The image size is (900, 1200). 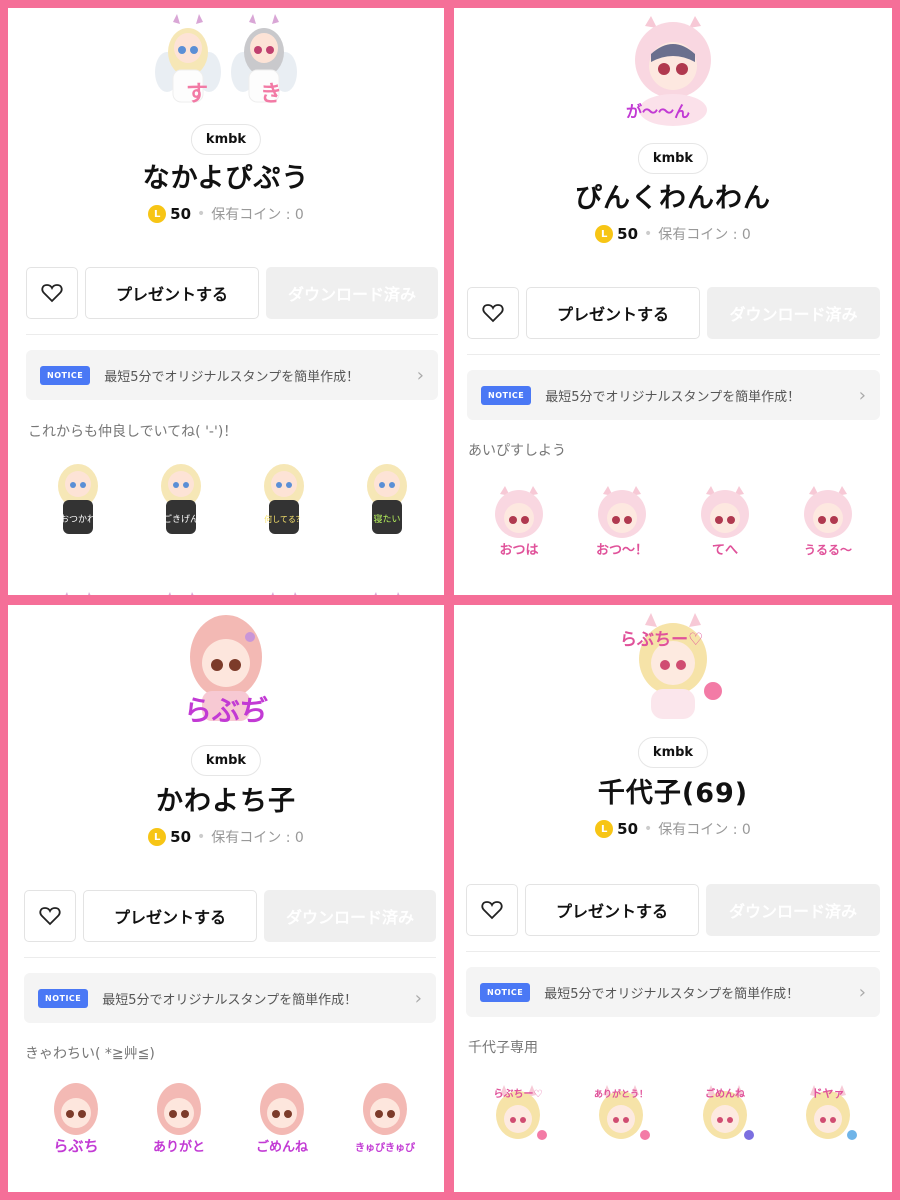 What do you see at coordinates (284, 496) in the screenshot?
I see `sticker-item: 何してる？` at bounding box center [284, 496].